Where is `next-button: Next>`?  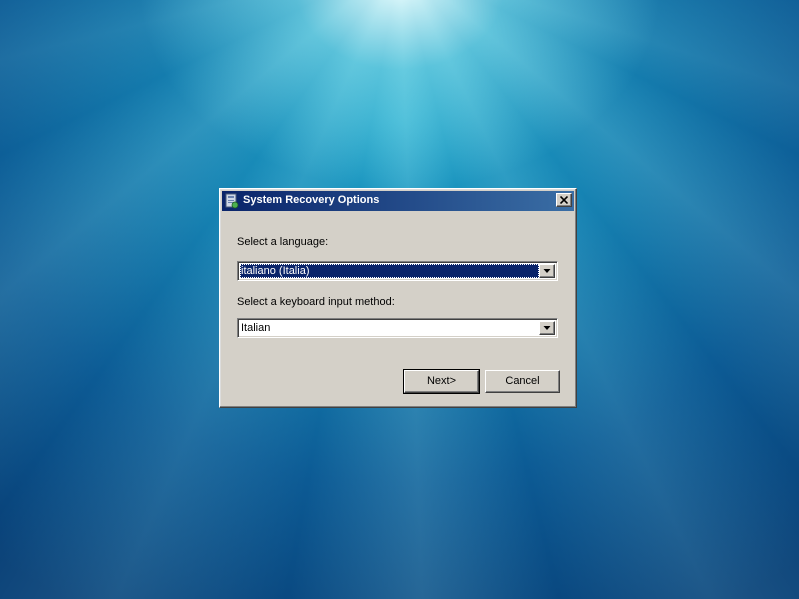 next-button: Next> is located at coordinates (441, 381).